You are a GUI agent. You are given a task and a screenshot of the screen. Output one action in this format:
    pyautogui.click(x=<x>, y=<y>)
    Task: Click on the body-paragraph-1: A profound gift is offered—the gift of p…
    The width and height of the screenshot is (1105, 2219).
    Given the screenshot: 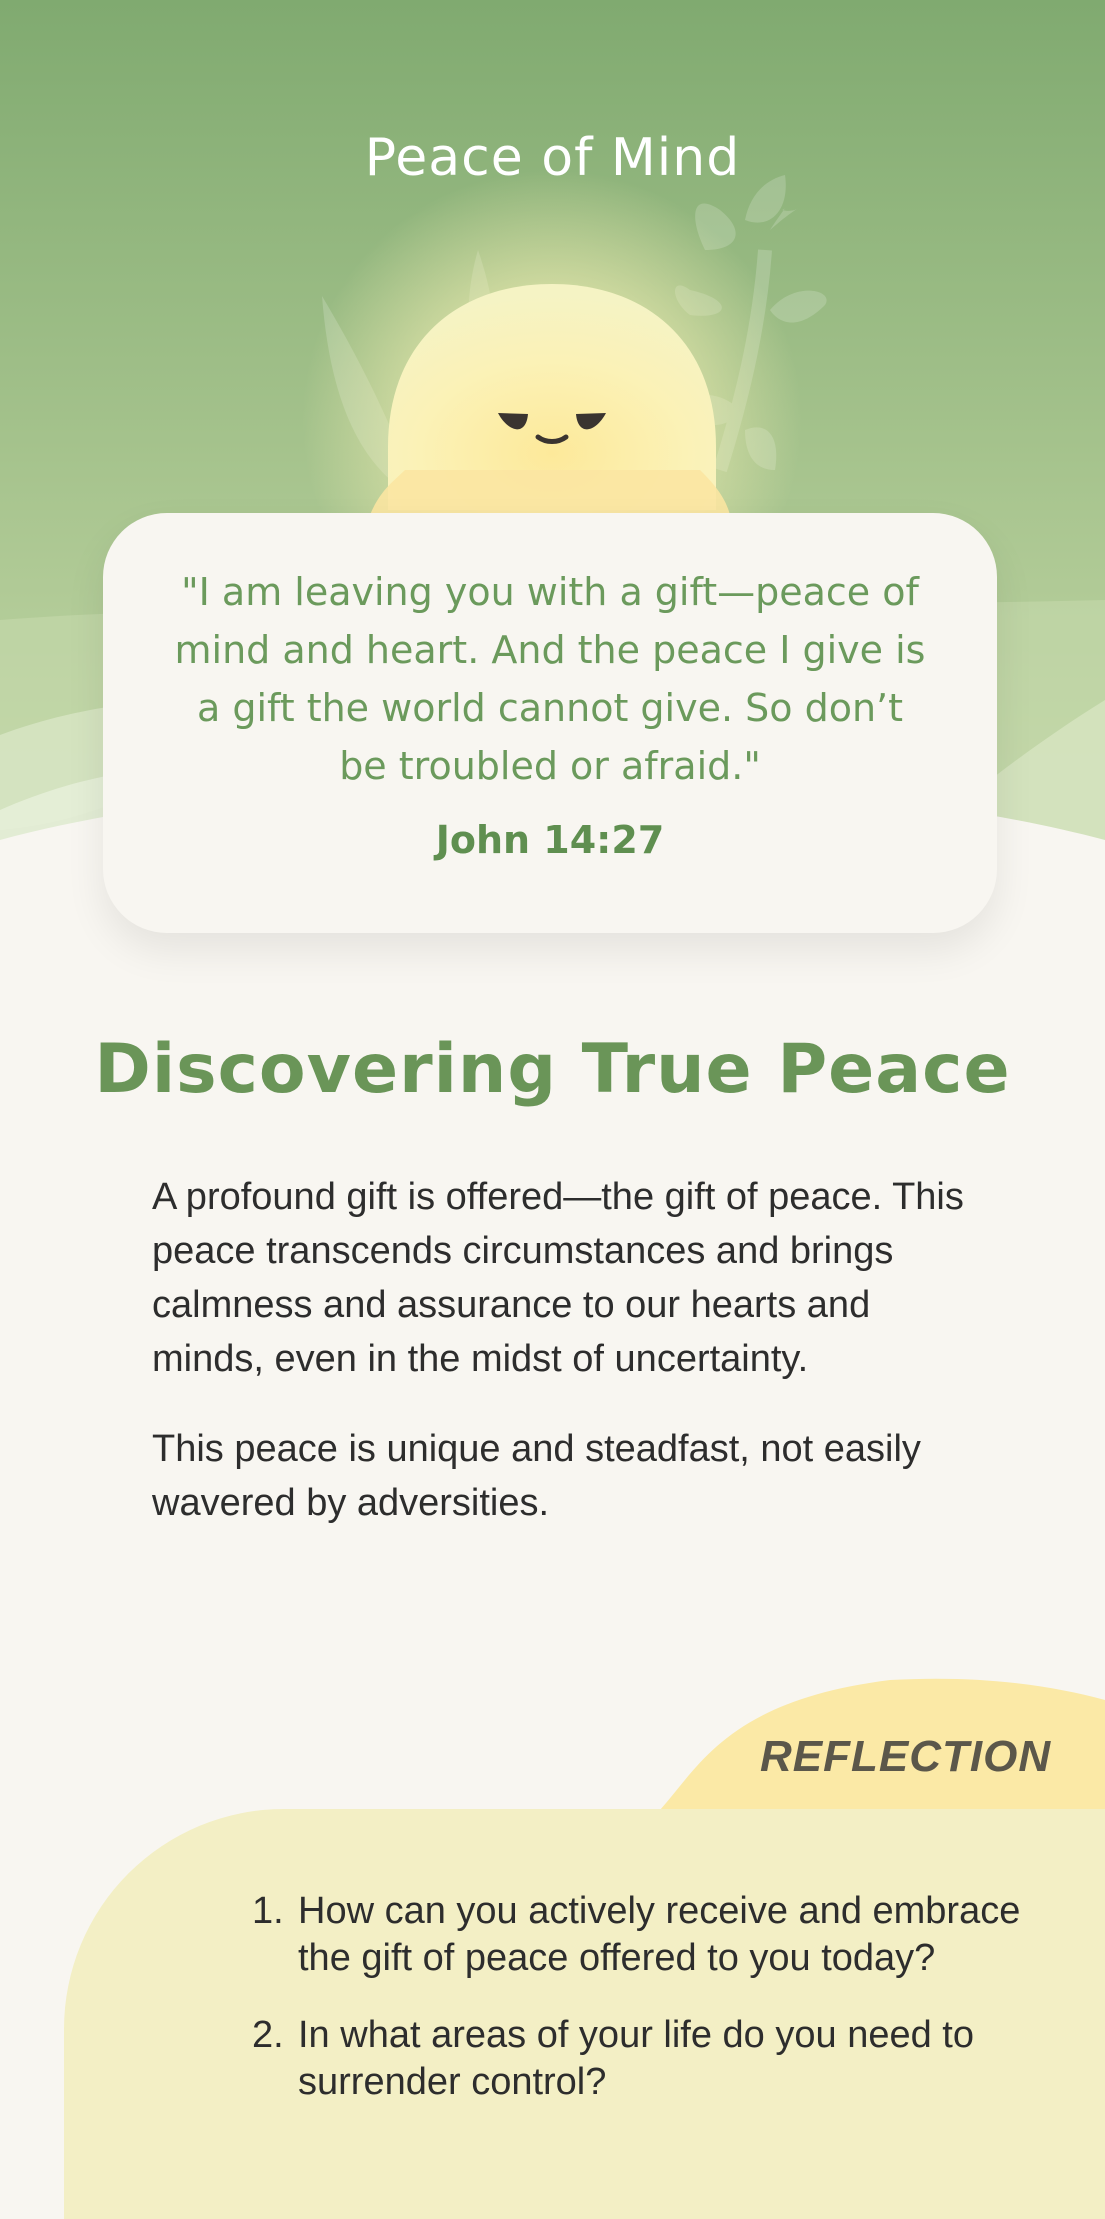 What is the action you would take?
    pyautogui.click(x=558, y=1278)
    